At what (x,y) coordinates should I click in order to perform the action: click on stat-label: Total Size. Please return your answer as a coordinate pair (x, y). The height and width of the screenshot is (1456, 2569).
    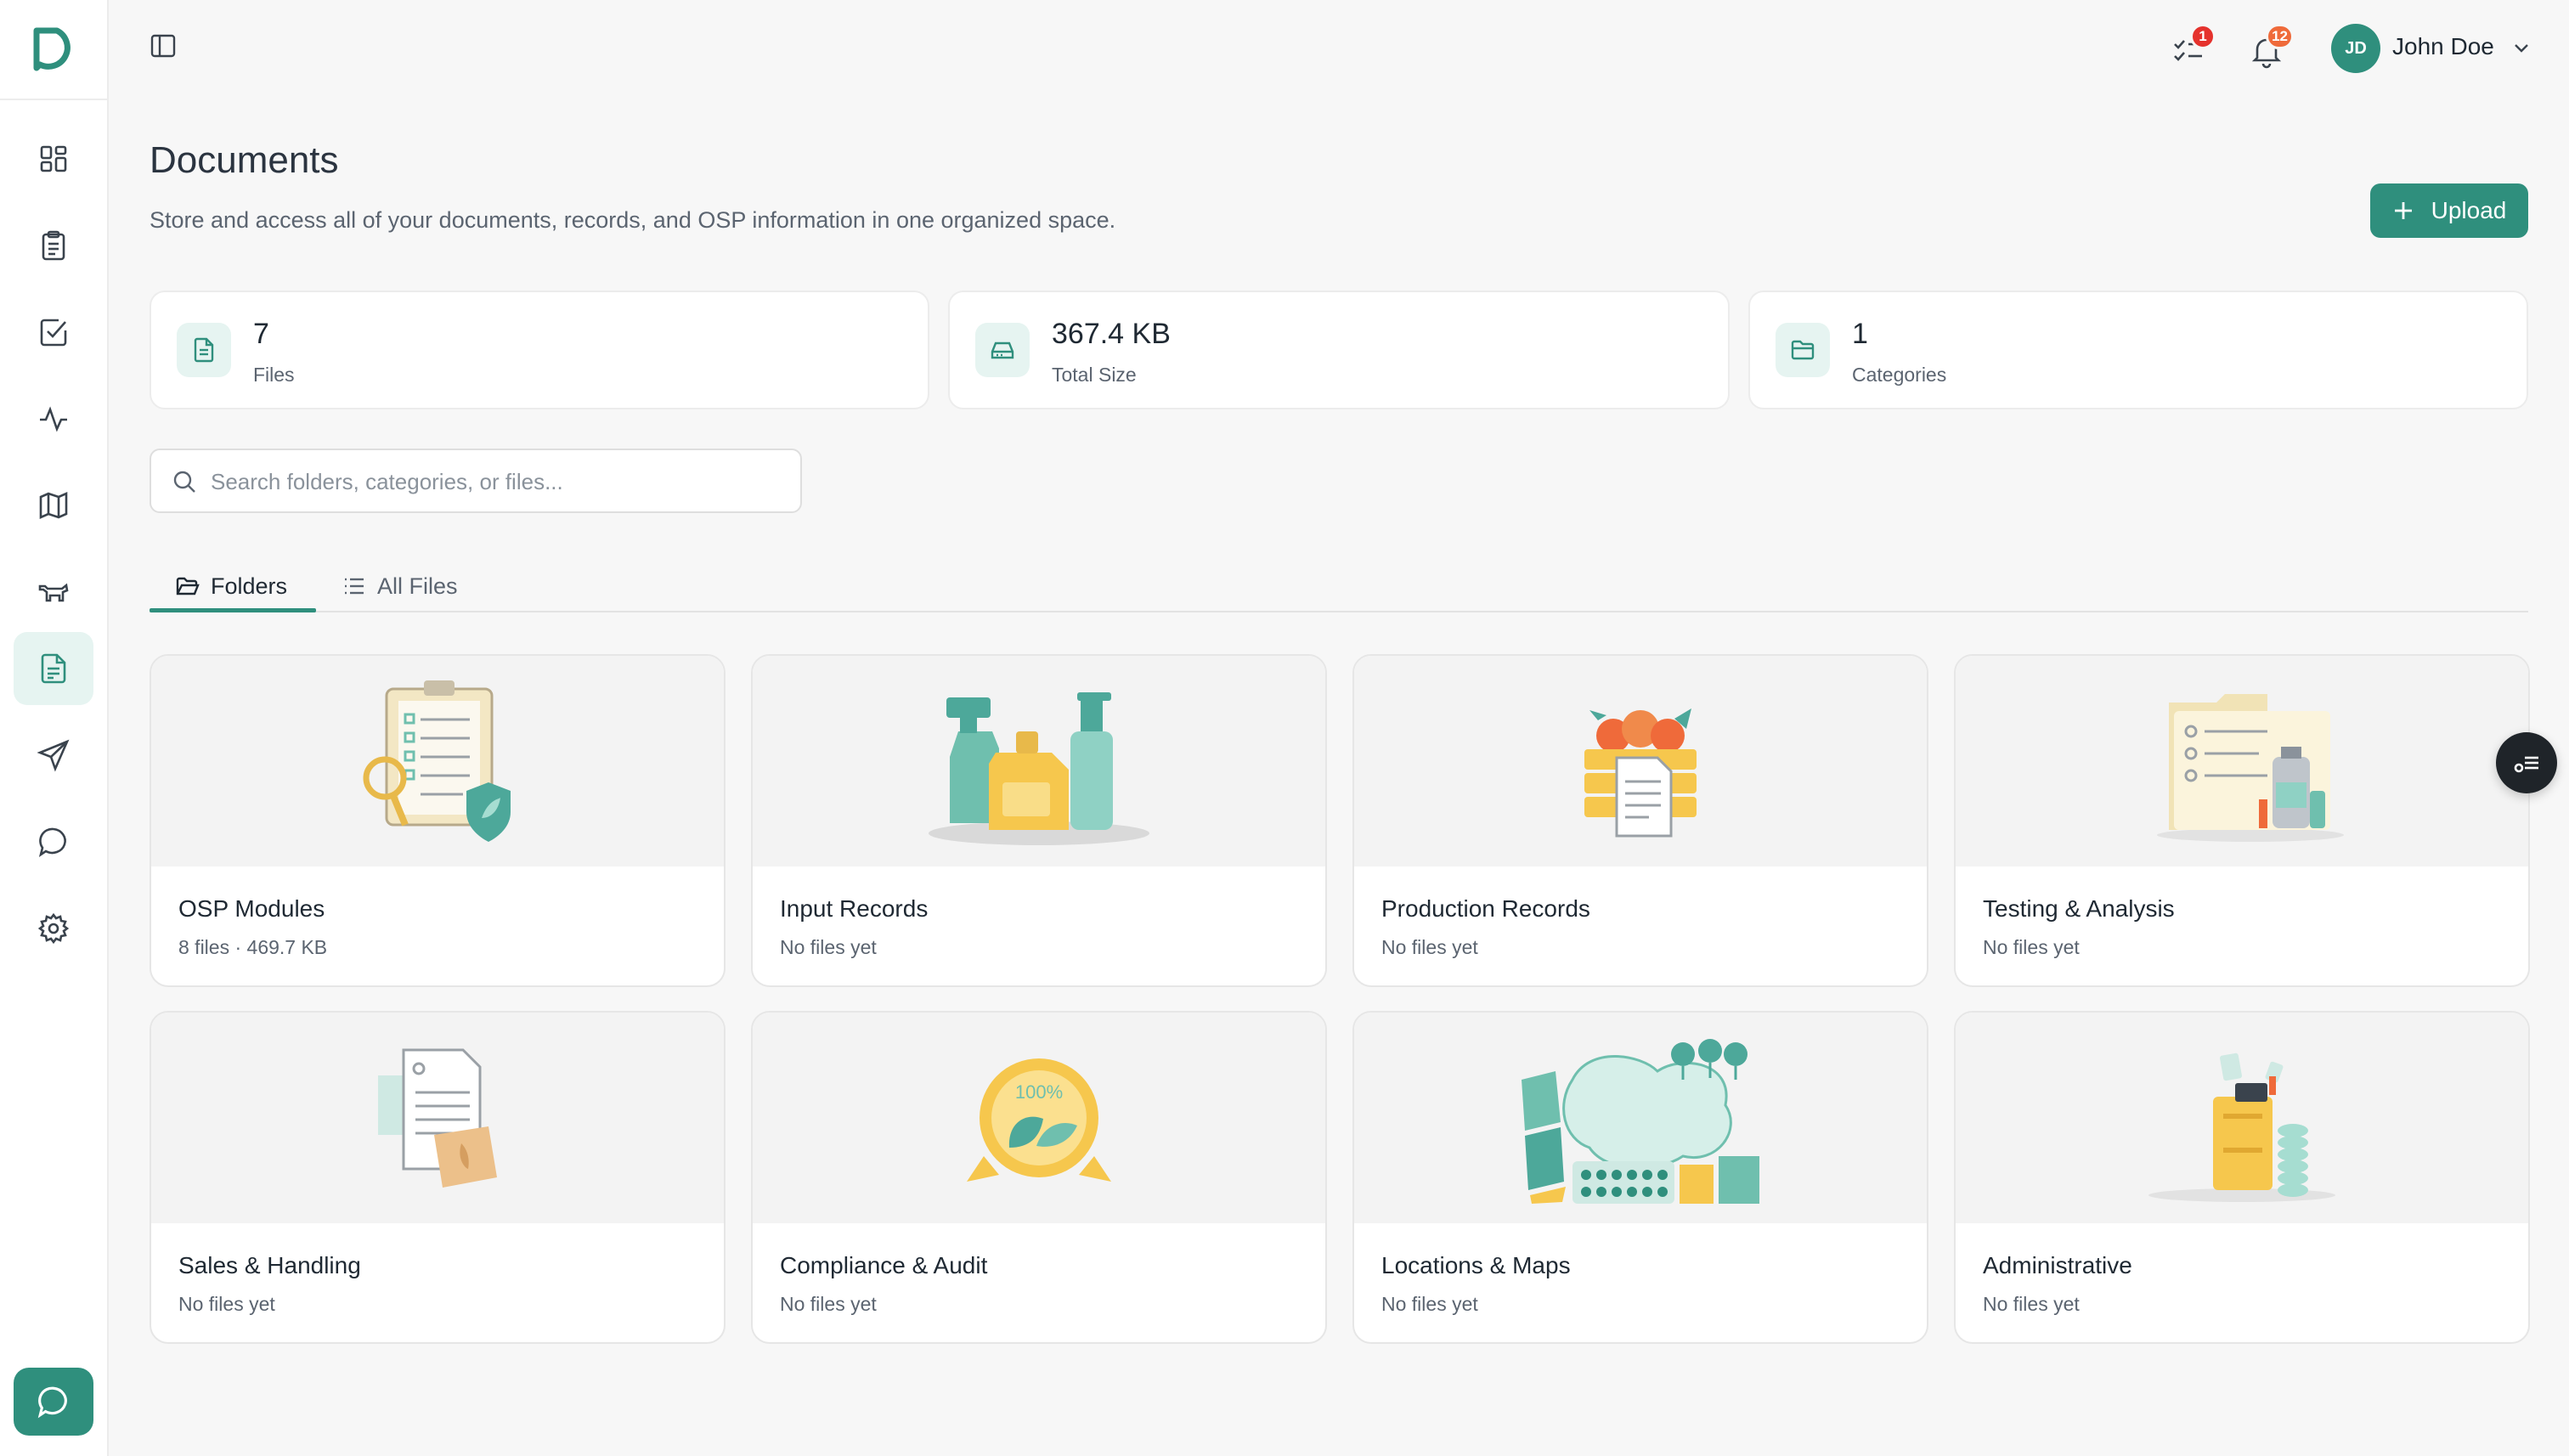
    Looking at the image, I should click on (1095, 375).